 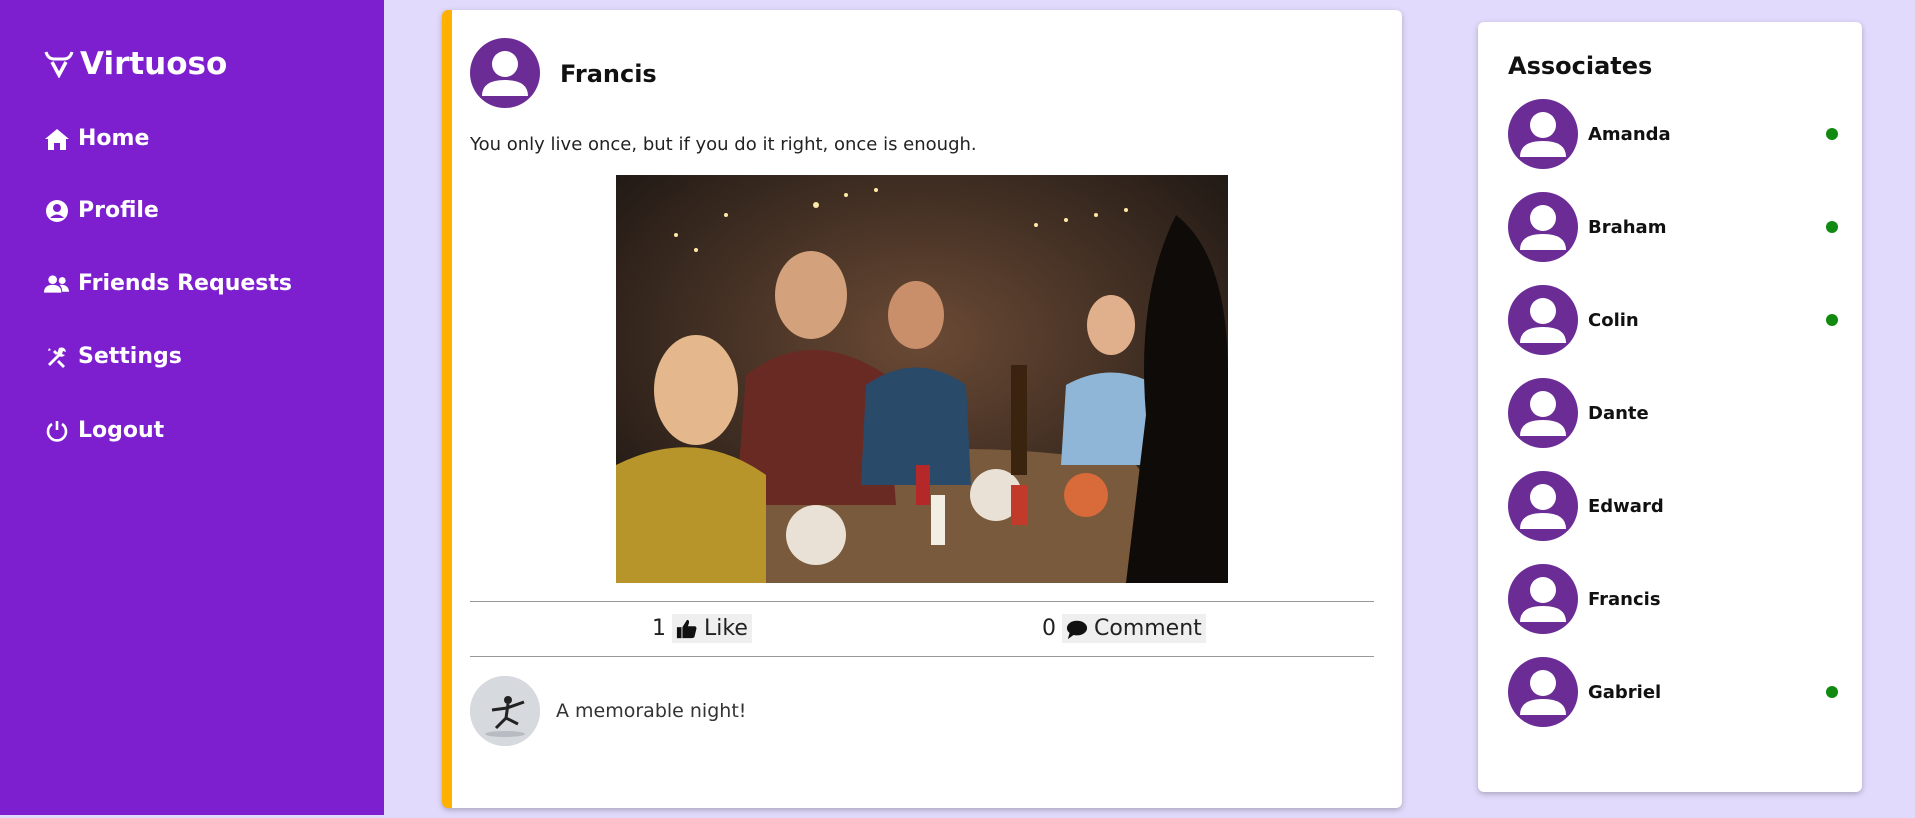 What do you see at coordinates (1618, 413) in the screenshot?
I see `friend-name: Dante` at bounding box center [1618, 413].